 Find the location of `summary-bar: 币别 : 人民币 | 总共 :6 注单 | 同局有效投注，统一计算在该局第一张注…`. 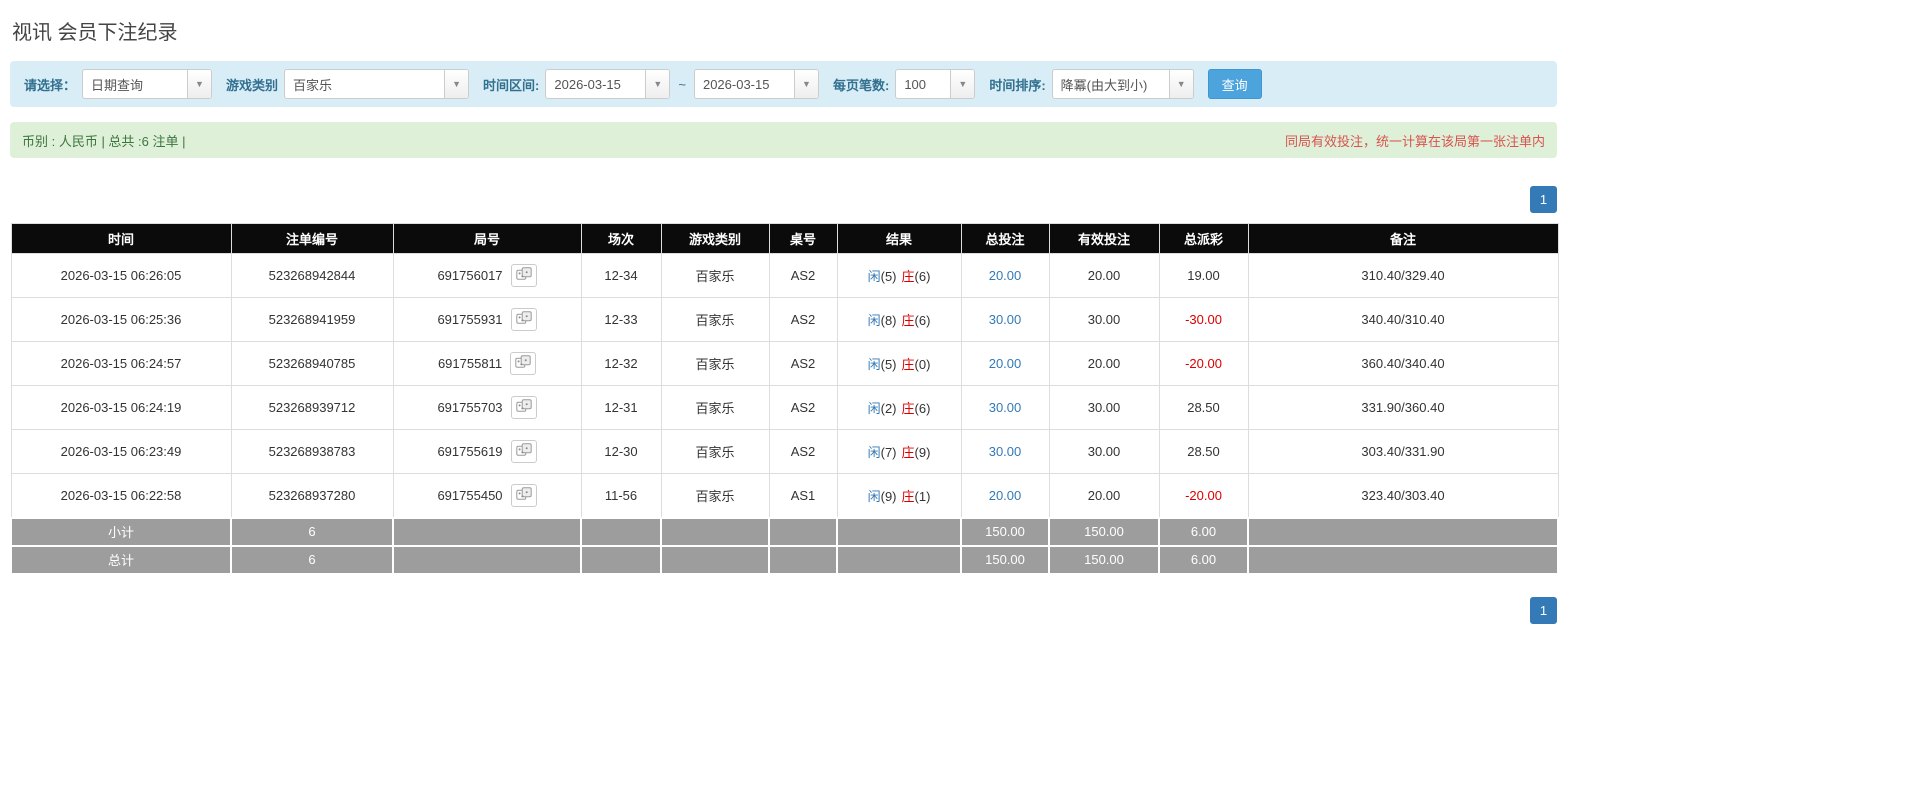

summary-bar: 币别 : 人民币 | 总共 :6 注单 | 同局有效投注，统一计算在该局第一张注… is located at coordinates (783, 140).